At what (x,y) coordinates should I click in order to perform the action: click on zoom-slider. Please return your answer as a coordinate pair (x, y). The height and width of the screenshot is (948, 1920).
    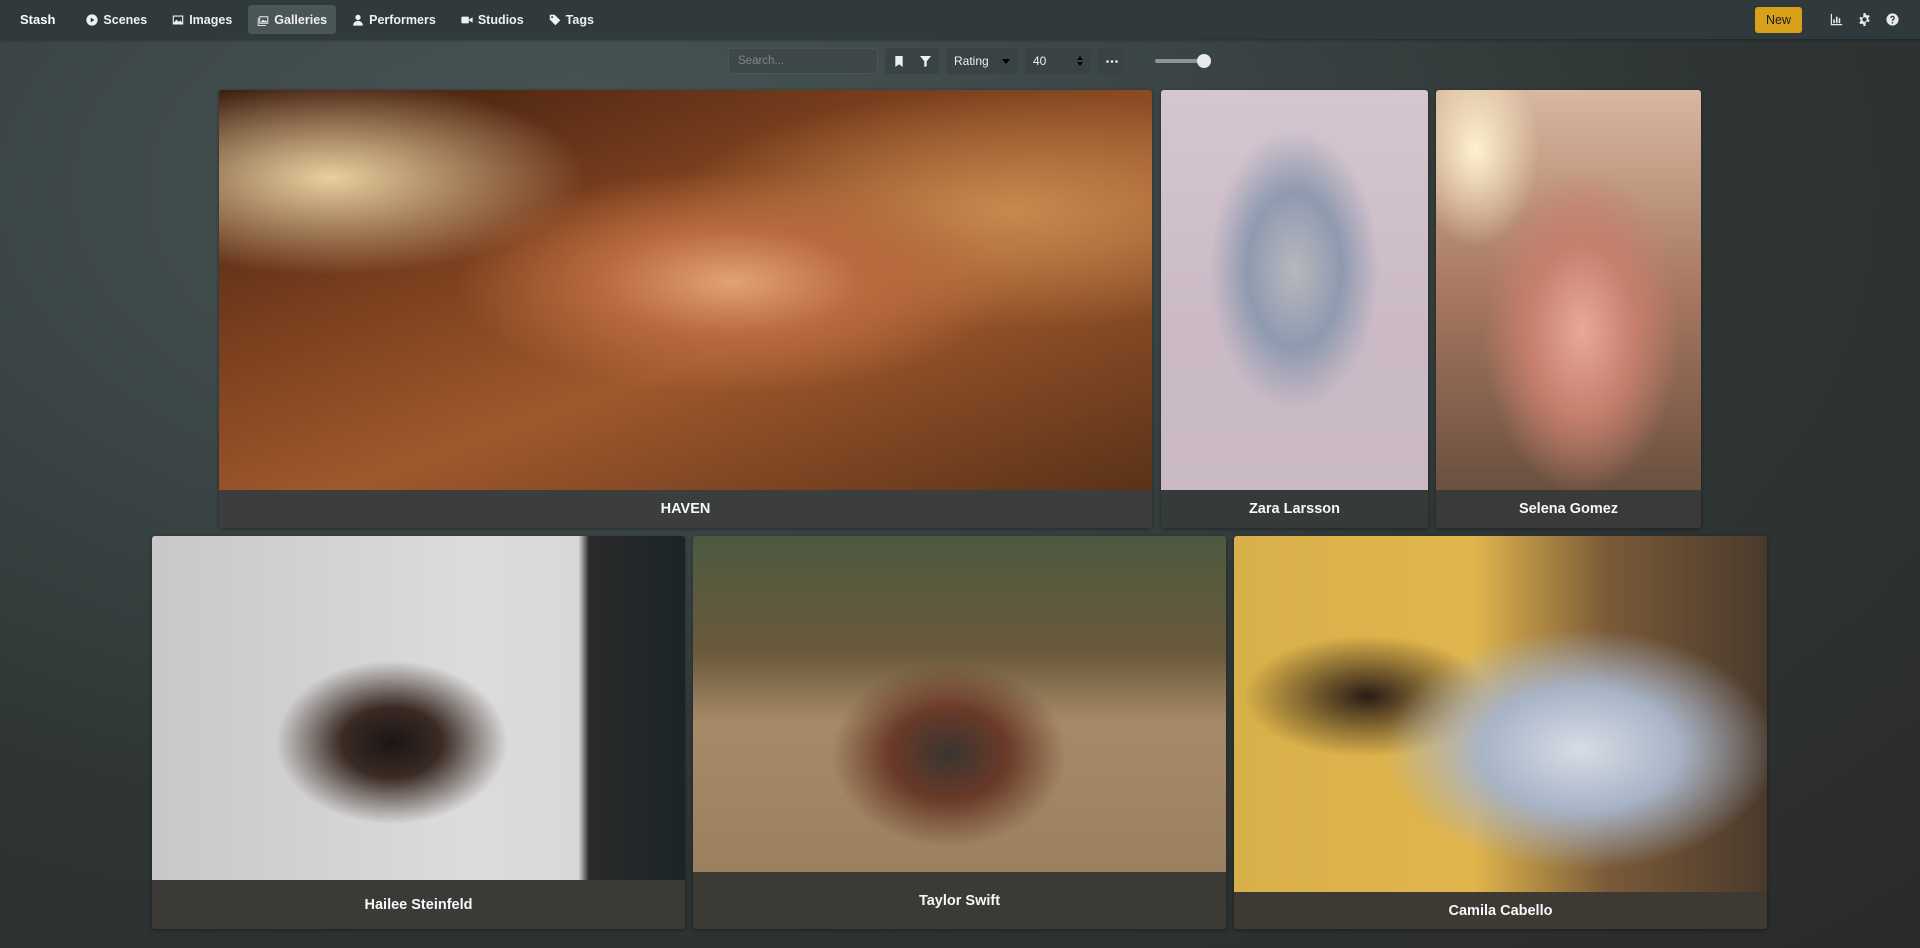
    Looking at the image, I should click on (1183, 61).